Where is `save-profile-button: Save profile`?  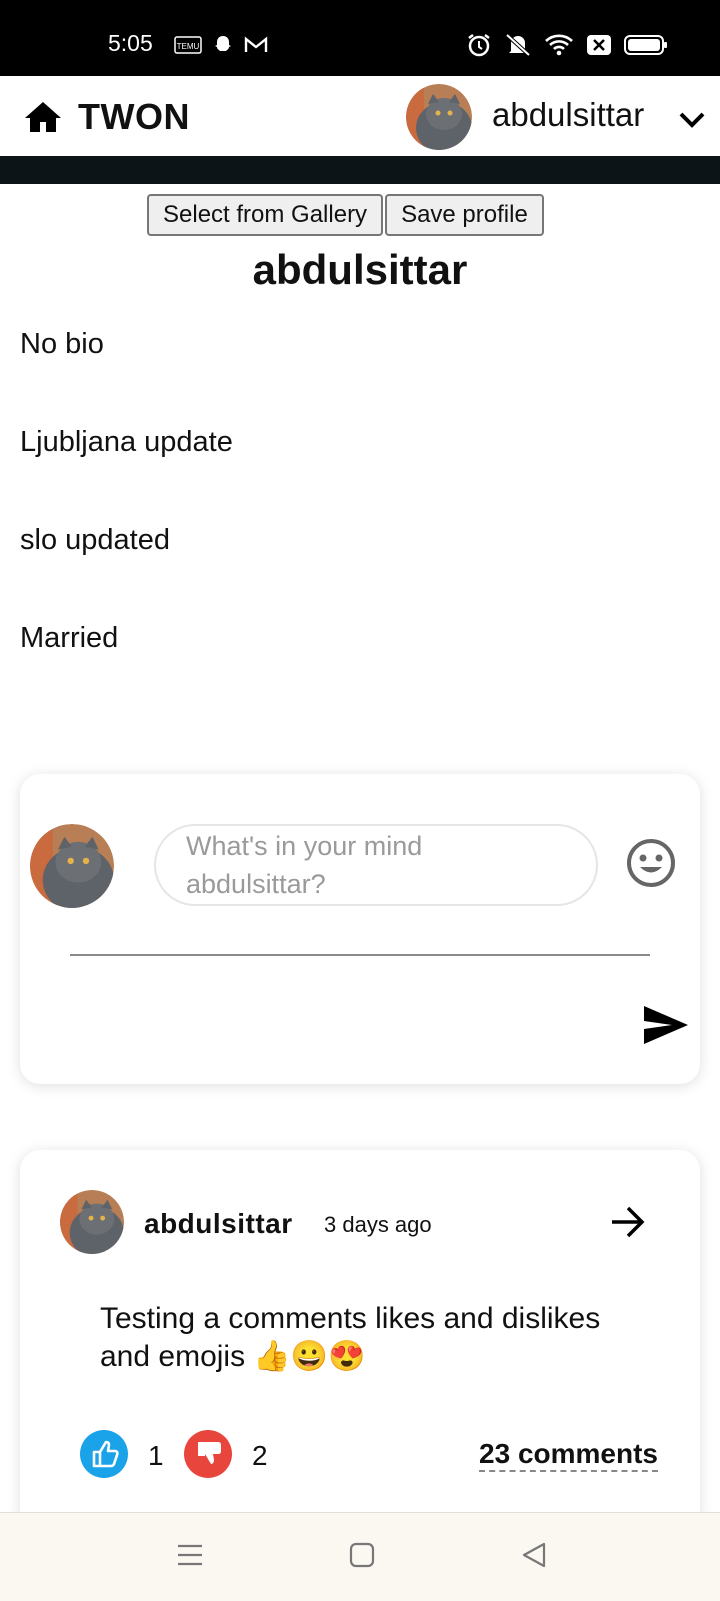 save-profile-button: Save profile is located at coordinates (464, 215).